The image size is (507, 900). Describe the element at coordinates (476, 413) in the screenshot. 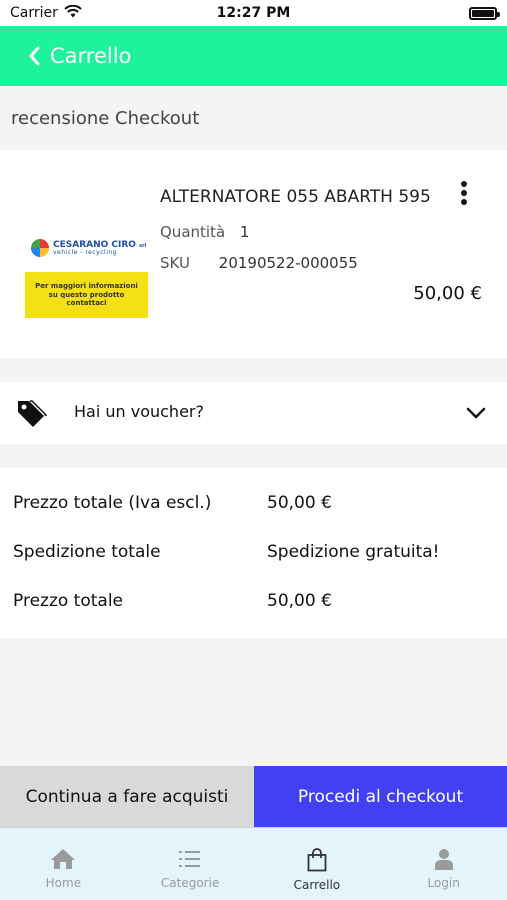

I see `chevron-down-icon` at that location.